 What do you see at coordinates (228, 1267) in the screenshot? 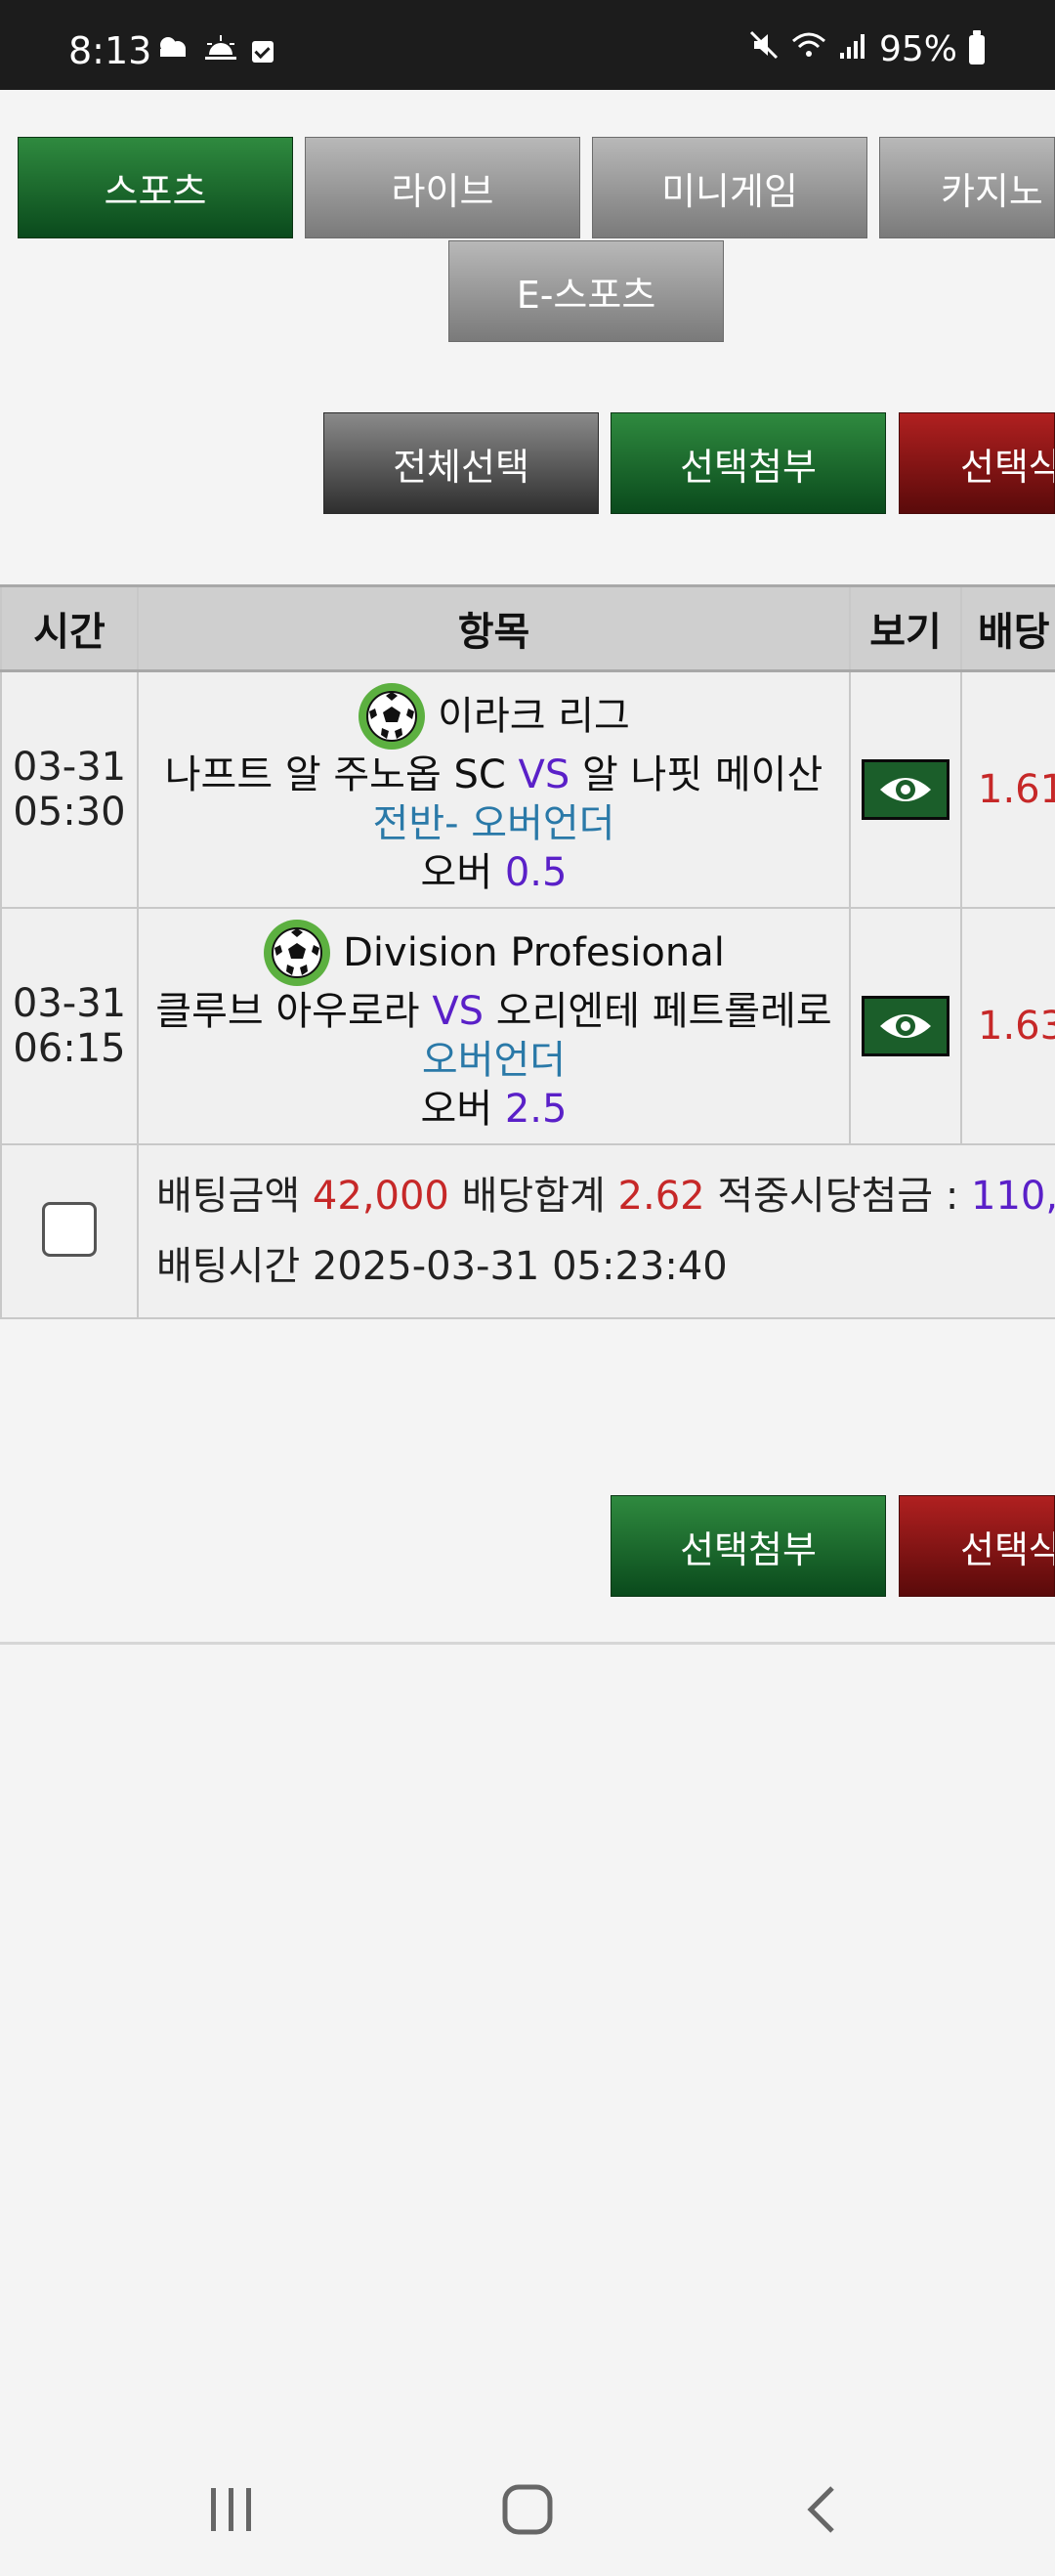
I see `bet-time-label: 배팅시간` at bounding box center [228, 1267].